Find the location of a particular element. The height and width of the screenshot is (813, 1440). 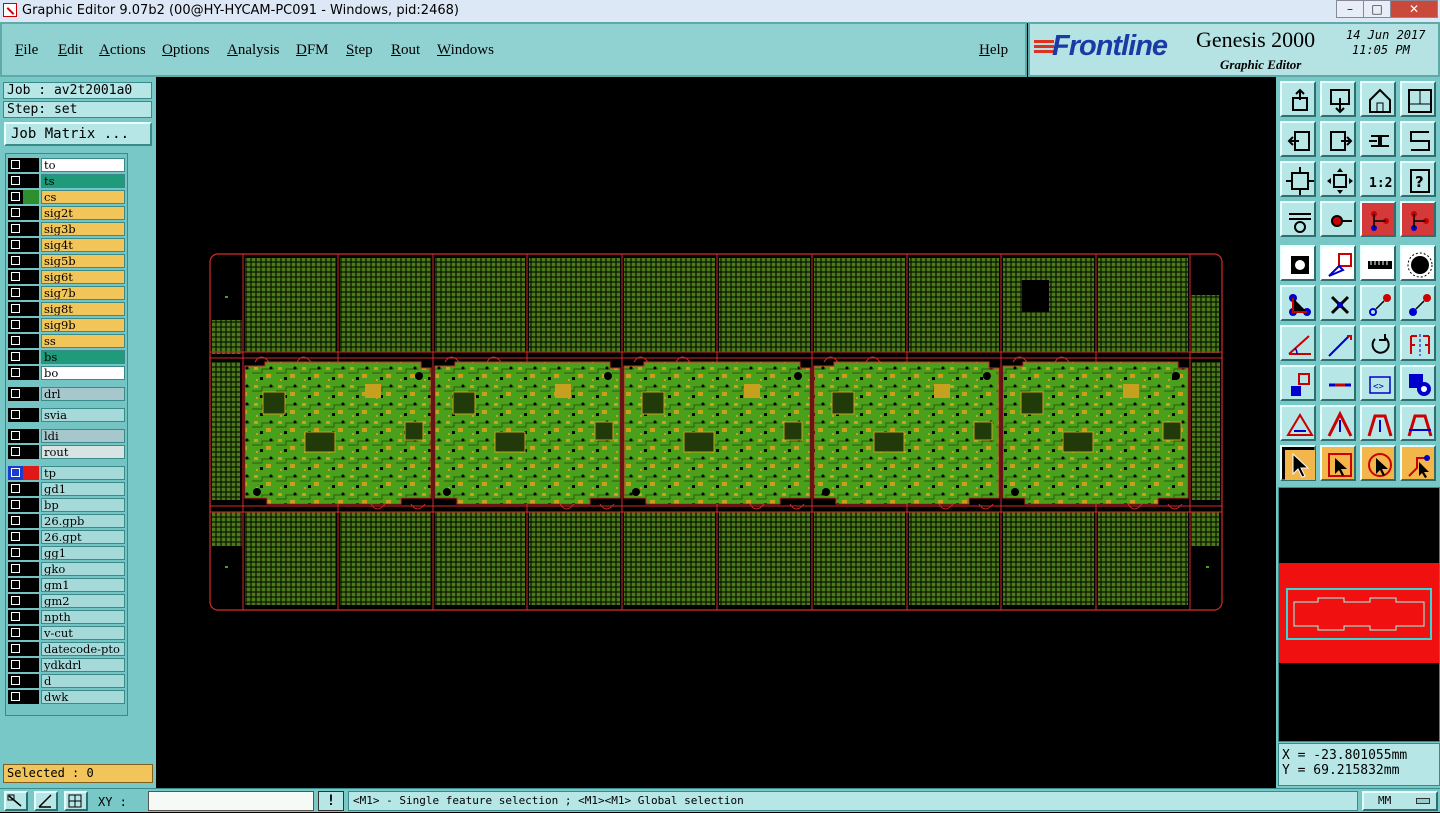

layer-name: drl is located at coordinates (83, 394).